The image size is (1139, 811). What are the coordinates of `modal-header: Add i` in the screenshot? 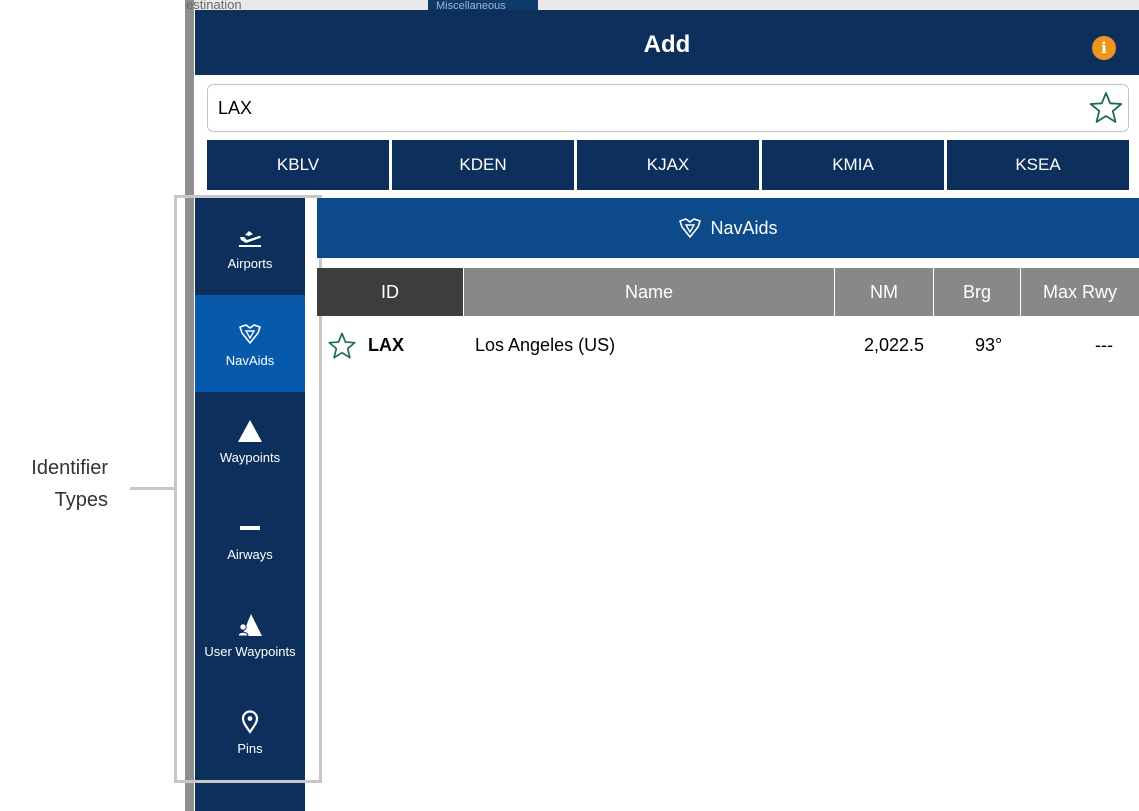 It's located at (667, 42).